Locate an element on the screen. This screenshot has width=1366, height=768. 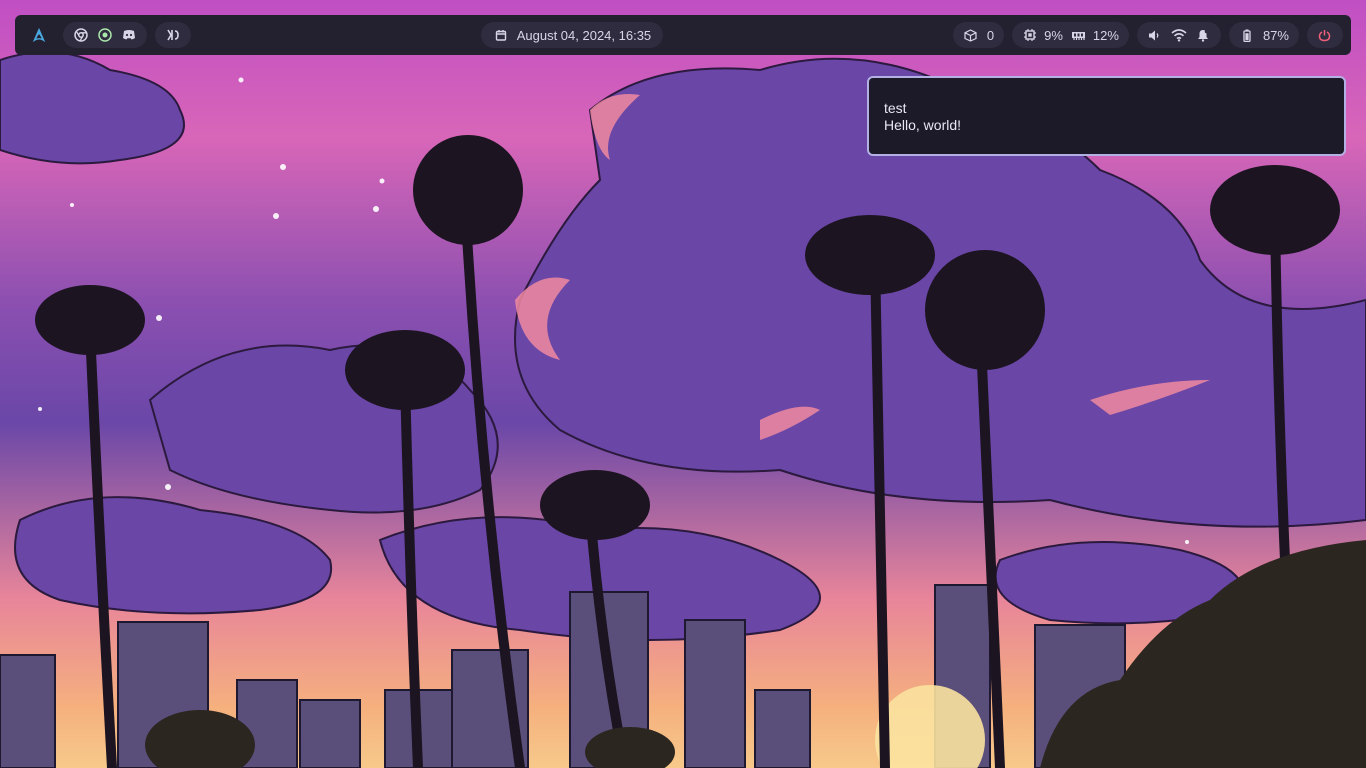
battery-value: 87% is located at coordinates (1275, 35).